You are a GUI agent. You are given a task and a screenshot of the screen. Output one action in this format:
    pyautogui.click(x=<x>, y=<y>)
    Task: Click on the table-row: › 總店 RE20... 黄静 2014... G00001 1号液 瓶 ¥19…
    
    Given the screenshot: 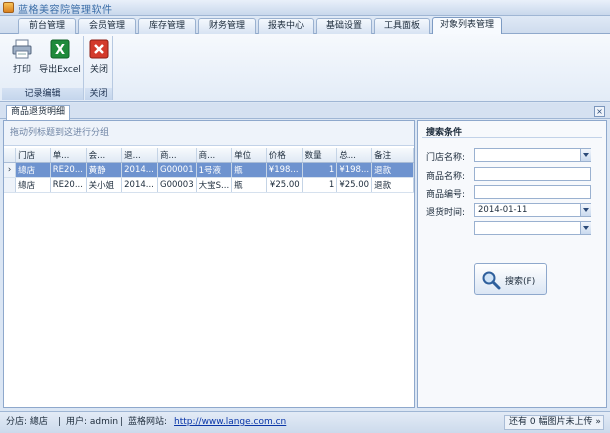 What is the action you would take?
    pyautogui.click(x=209, y=170)
    